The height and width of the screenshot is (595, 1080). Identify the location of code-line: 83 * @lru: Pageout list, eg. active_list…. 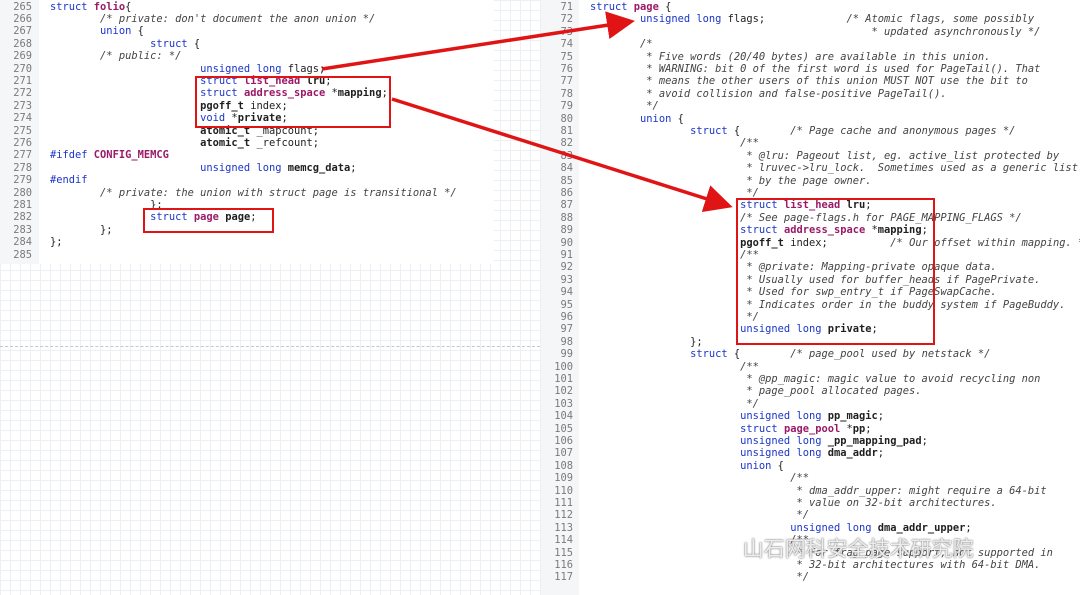
(810, 156).